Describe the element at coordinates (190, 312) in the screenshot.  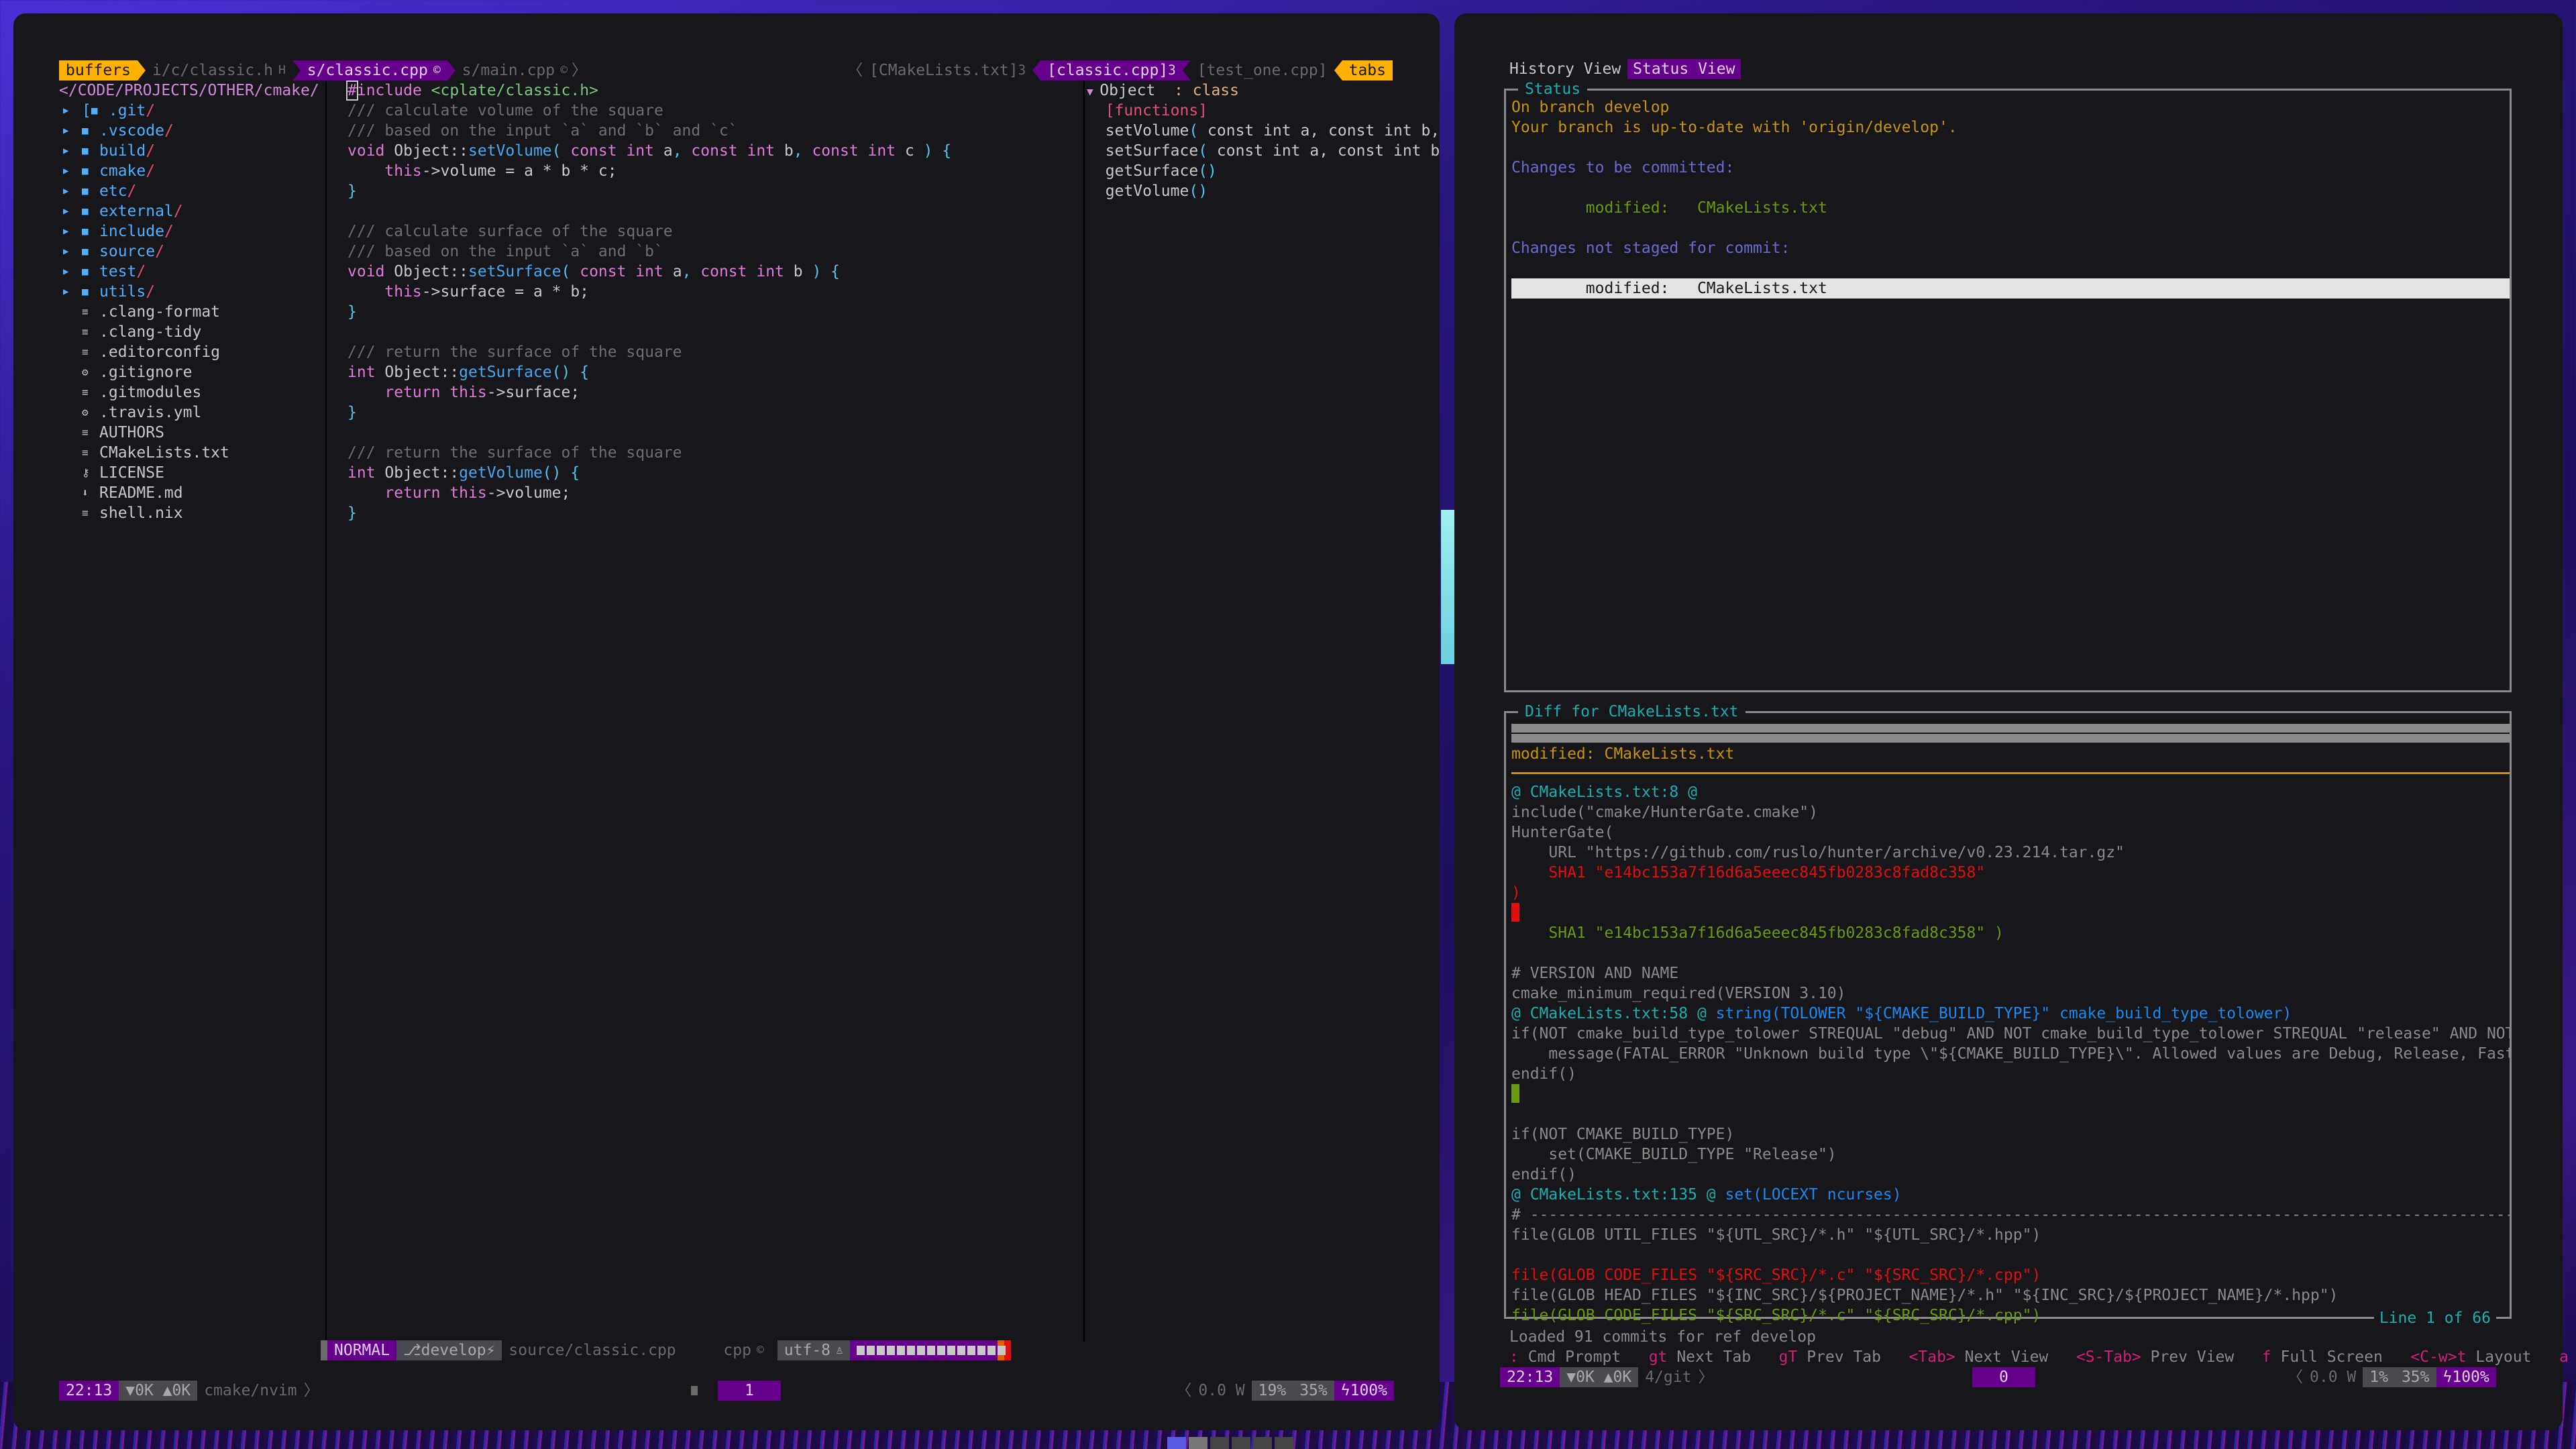
I see `tree-file: ≡ .clang-format` at that location.